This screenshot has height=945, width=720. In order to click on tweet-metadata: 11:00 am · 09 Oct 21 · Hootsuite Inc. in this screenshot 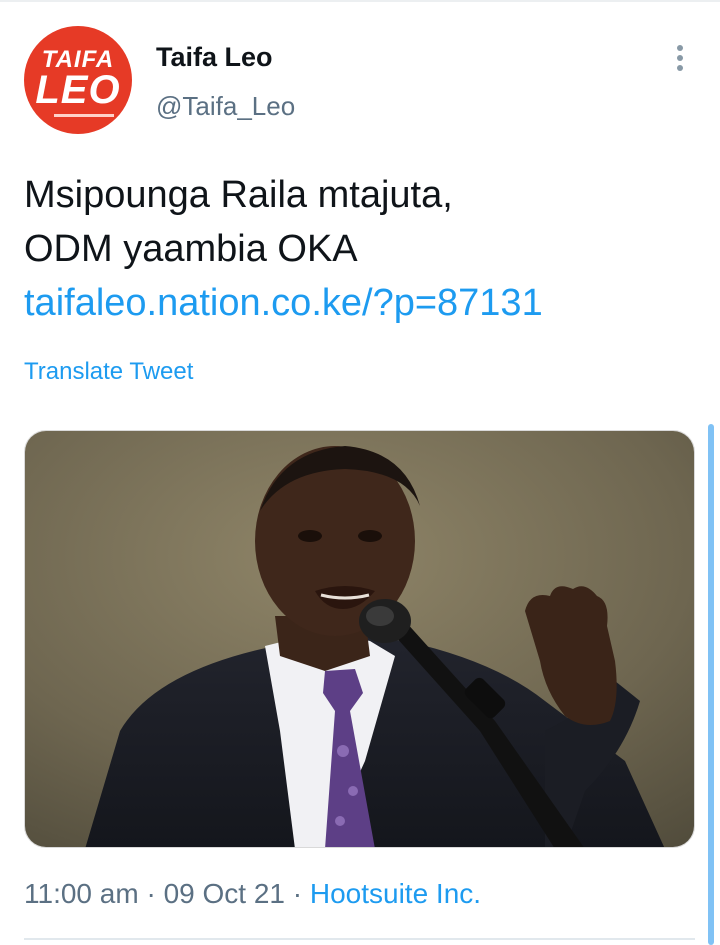, I will do `click(252, 894)`.